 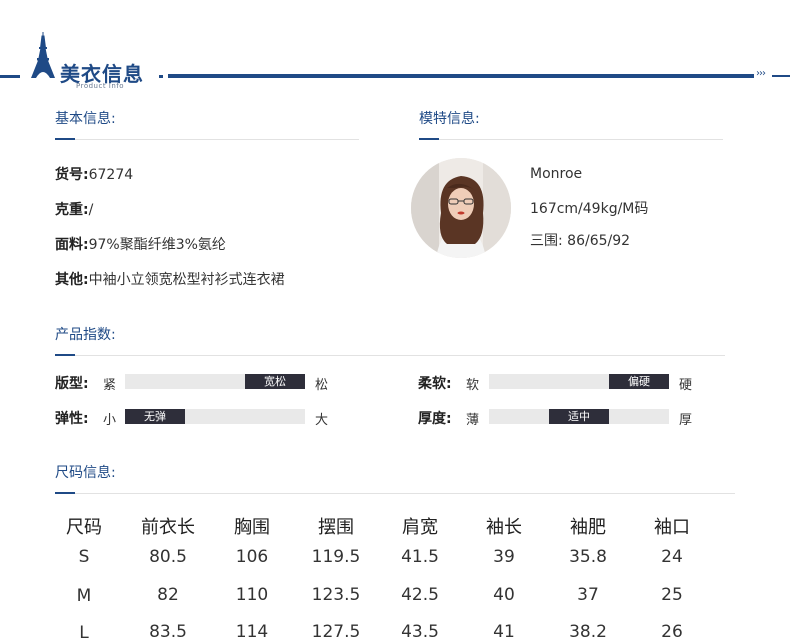 What do you see at coordinates (322, 385) in the screenshot?
I see `index-max-fit: 松` at bounding box center [322, 385].